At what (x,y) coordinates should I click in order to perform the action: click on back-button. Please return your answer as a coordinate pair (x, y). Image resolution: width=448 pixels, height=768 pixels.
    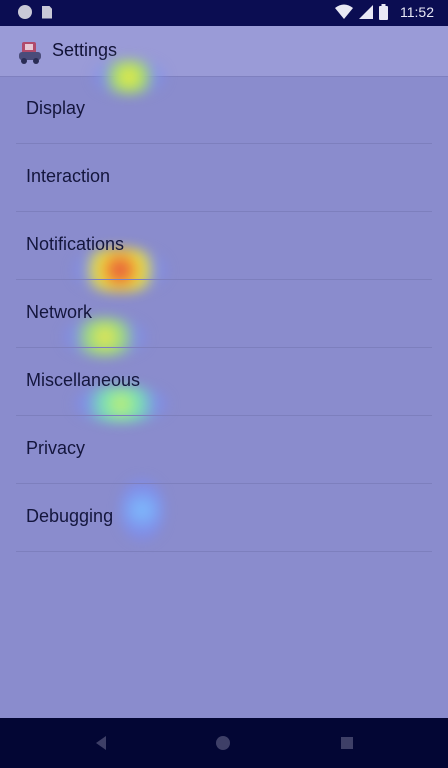
    Looking at the image, I should click on (101, 743).